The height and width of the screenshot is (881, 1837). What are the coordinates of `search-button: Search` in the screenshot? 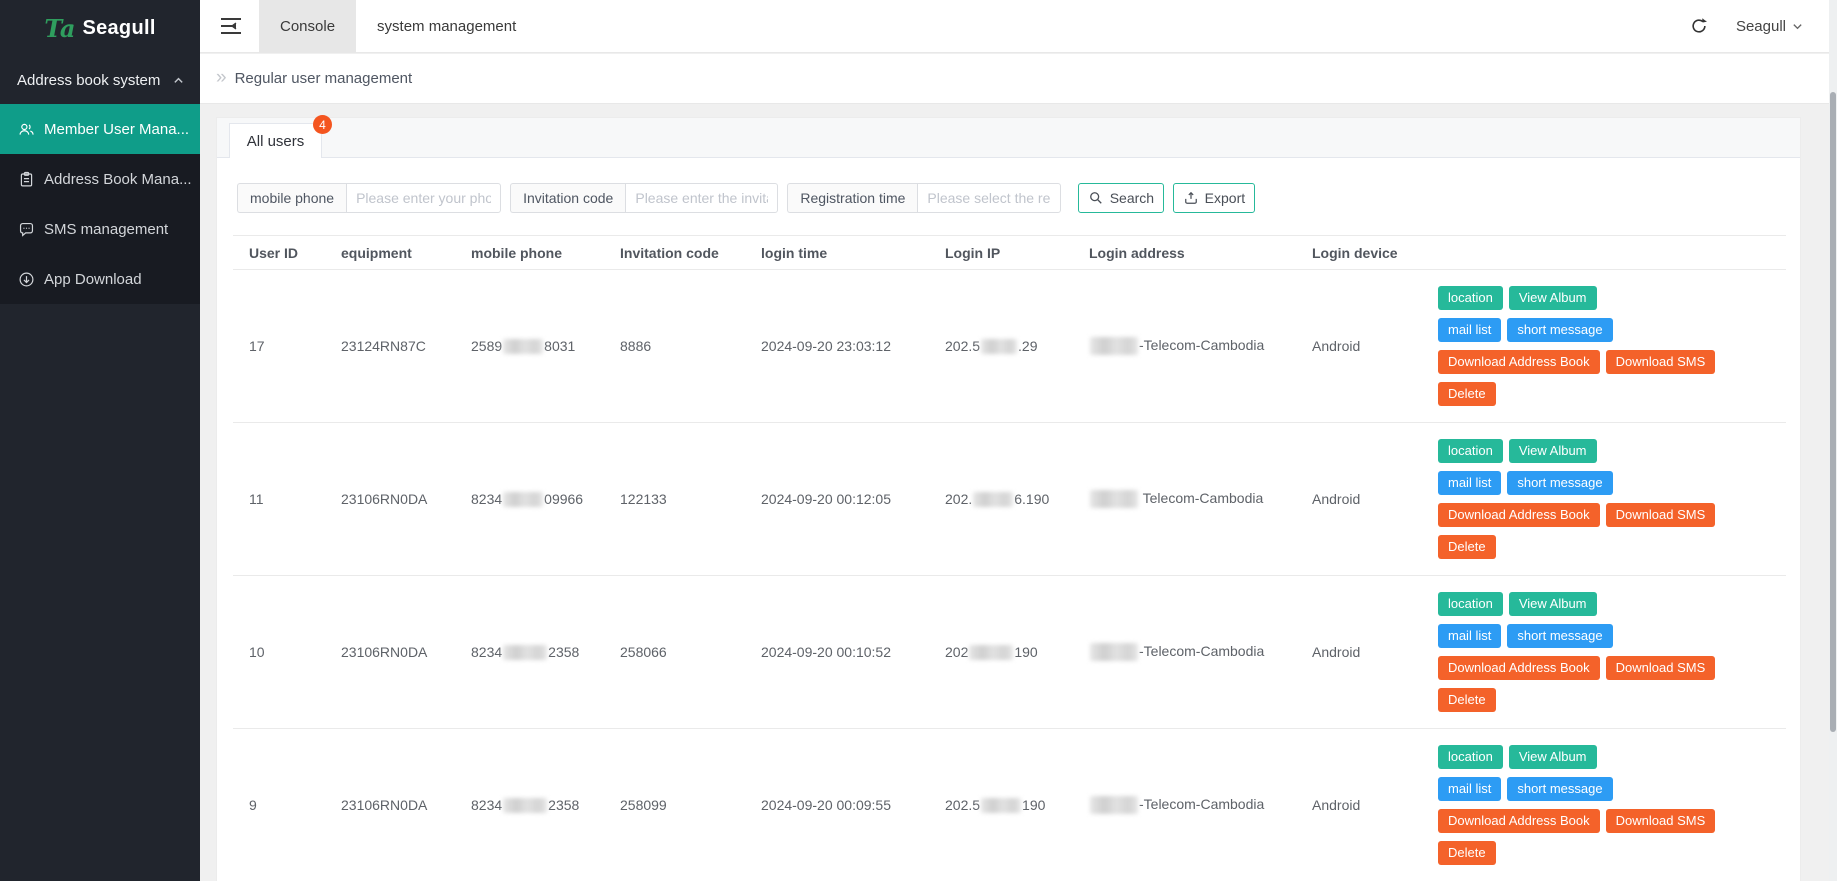 It's located at (1121, 198).